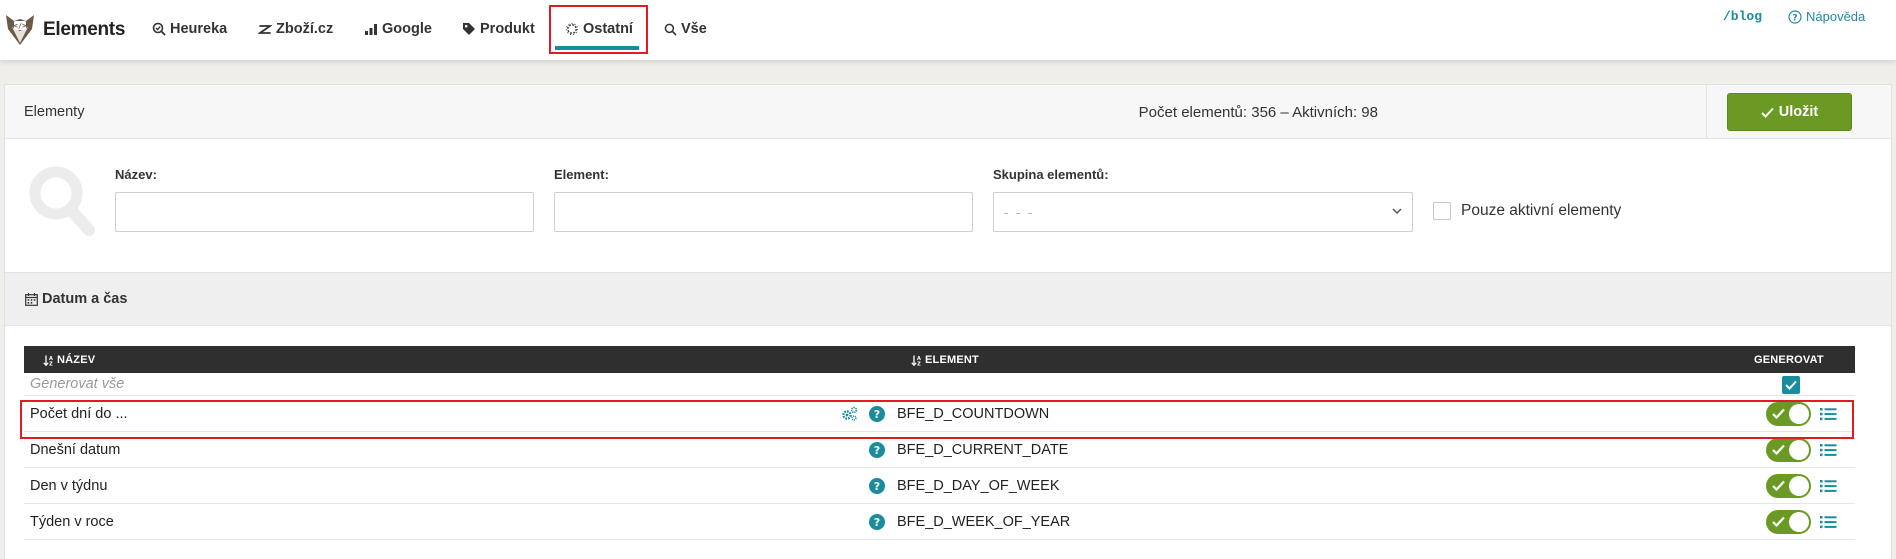 The image size is (1896, 559). What do you see at coordinates (581, 174) in the screenshot?
I see `element-filter-label: Element:` at bounding box center [581, 174].